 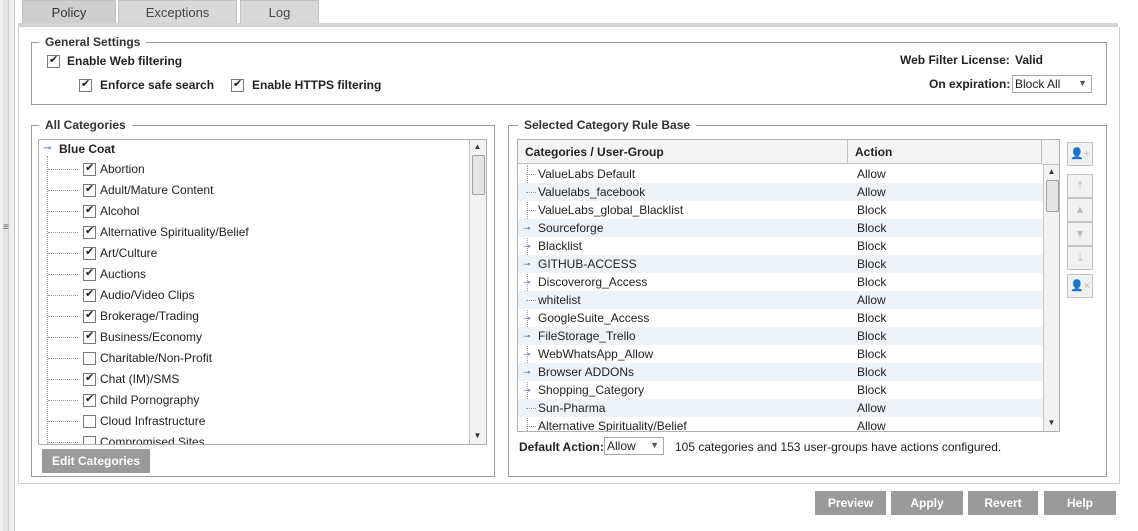 I want to click on table-row: Valuelabs_facebook Allow, so click(x=780, y=192).